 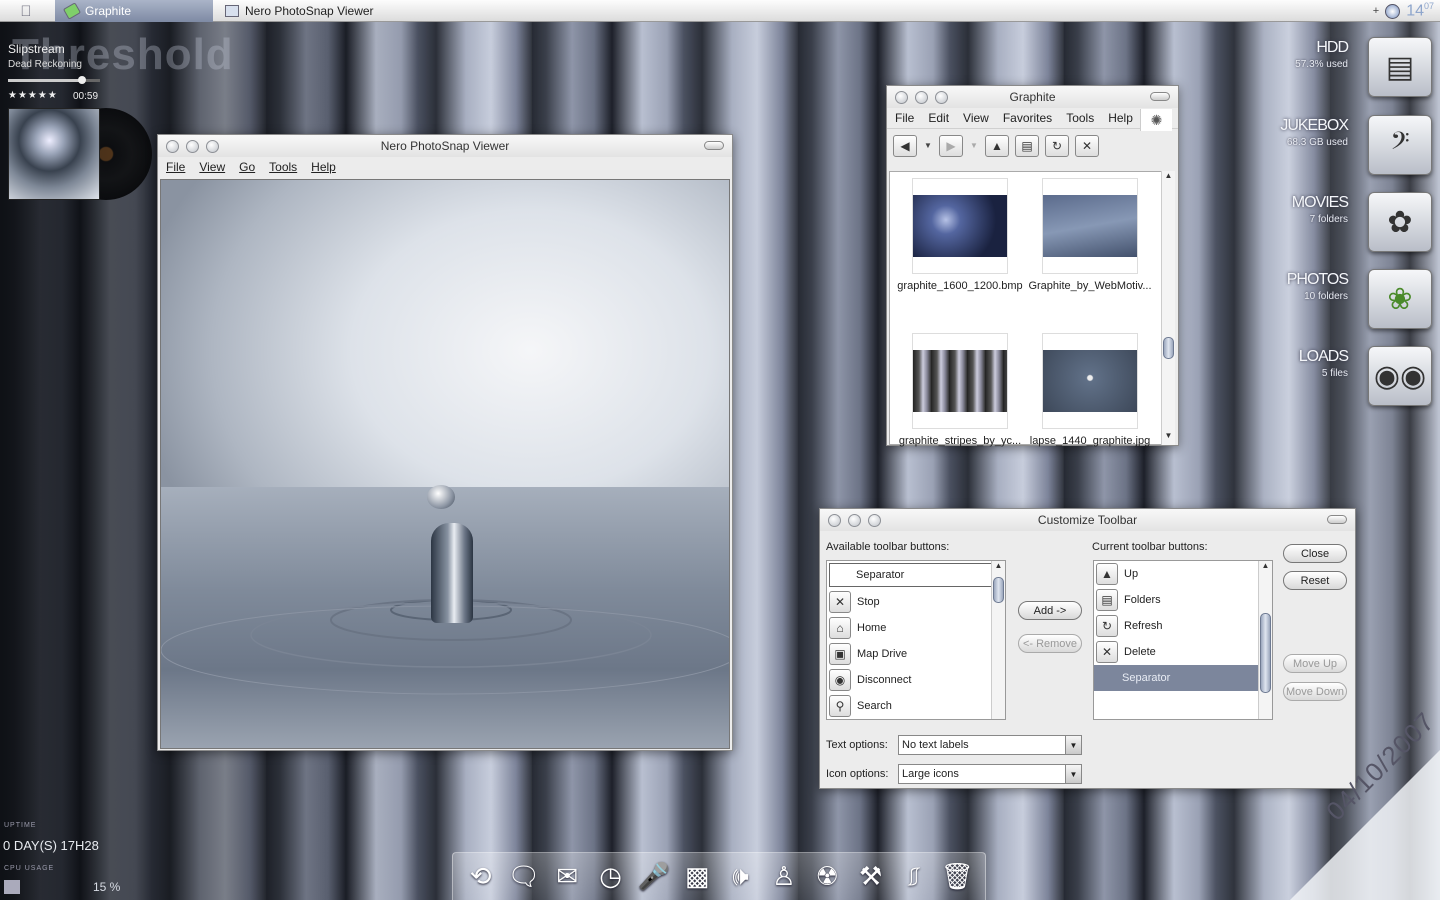 What do you see at coordinates (1400, 222) in the screenshot?
I see `film-reel-icon: ✿` at bounding box center [1400, 222].